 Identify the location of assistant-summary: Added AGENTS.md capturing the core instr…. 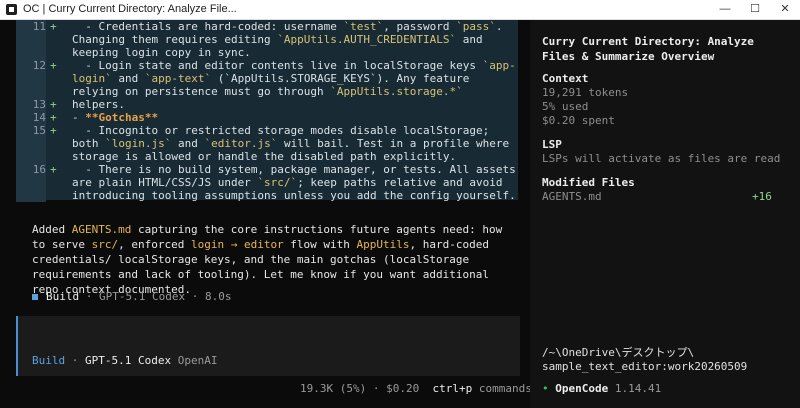
(267, 259).